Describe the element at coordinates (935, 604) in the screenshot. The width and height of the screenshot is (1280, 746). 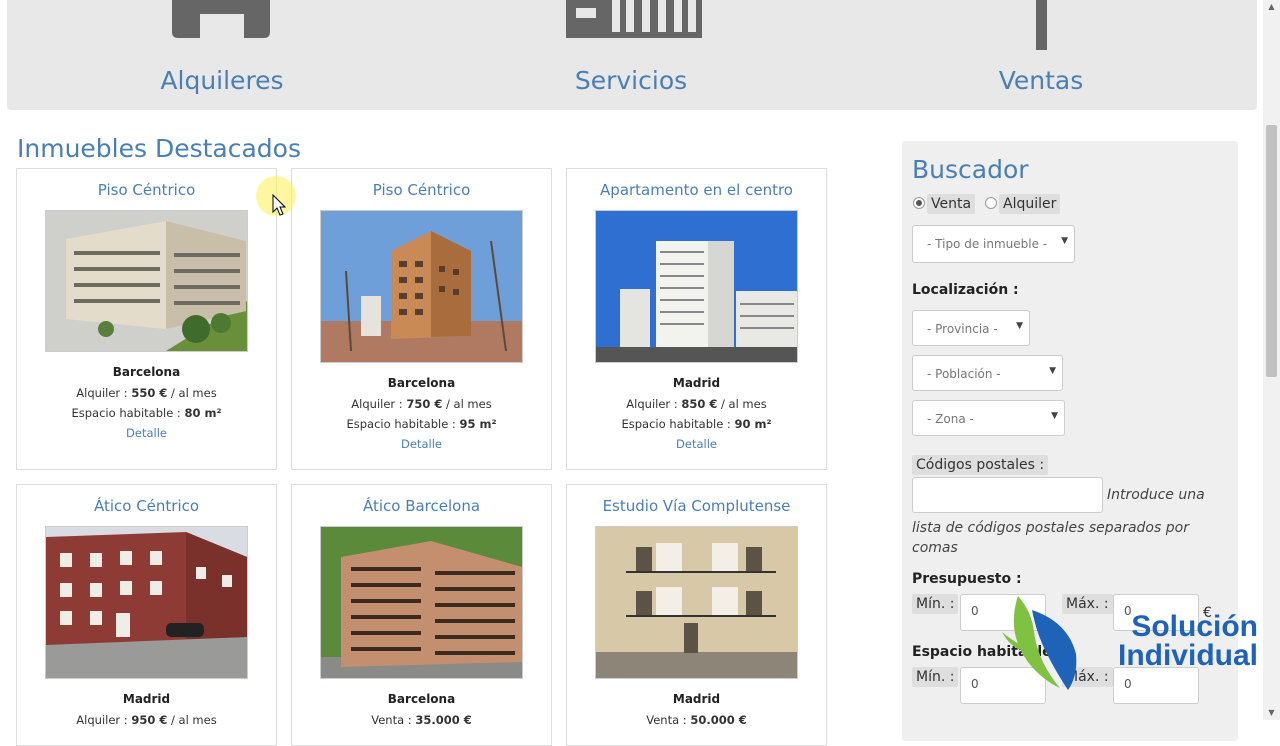
I see `budget-min-label: Mín. :` at that location.